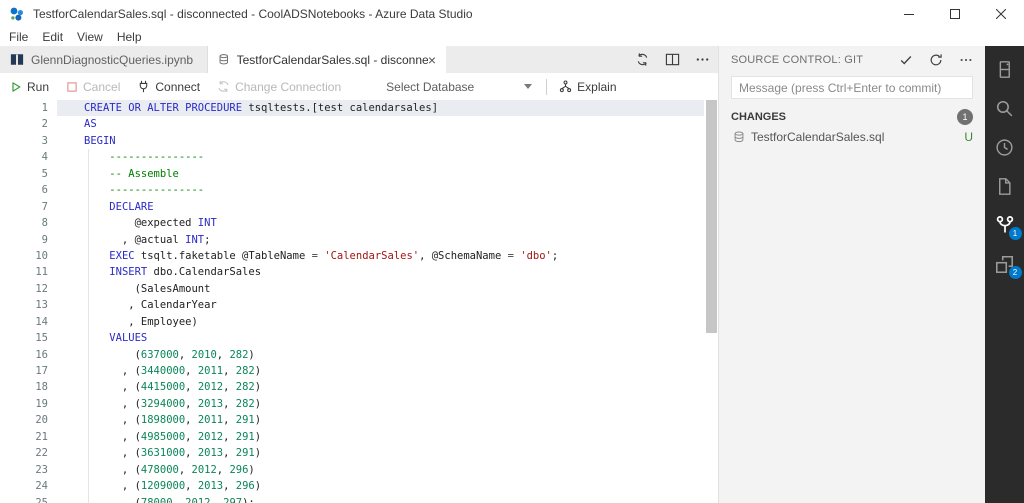 This screenshot has height=503, width=1024. Describe the element at coordinates (150, 305) in the screenshot. I see `line-content: , CalendarYear` at that location.